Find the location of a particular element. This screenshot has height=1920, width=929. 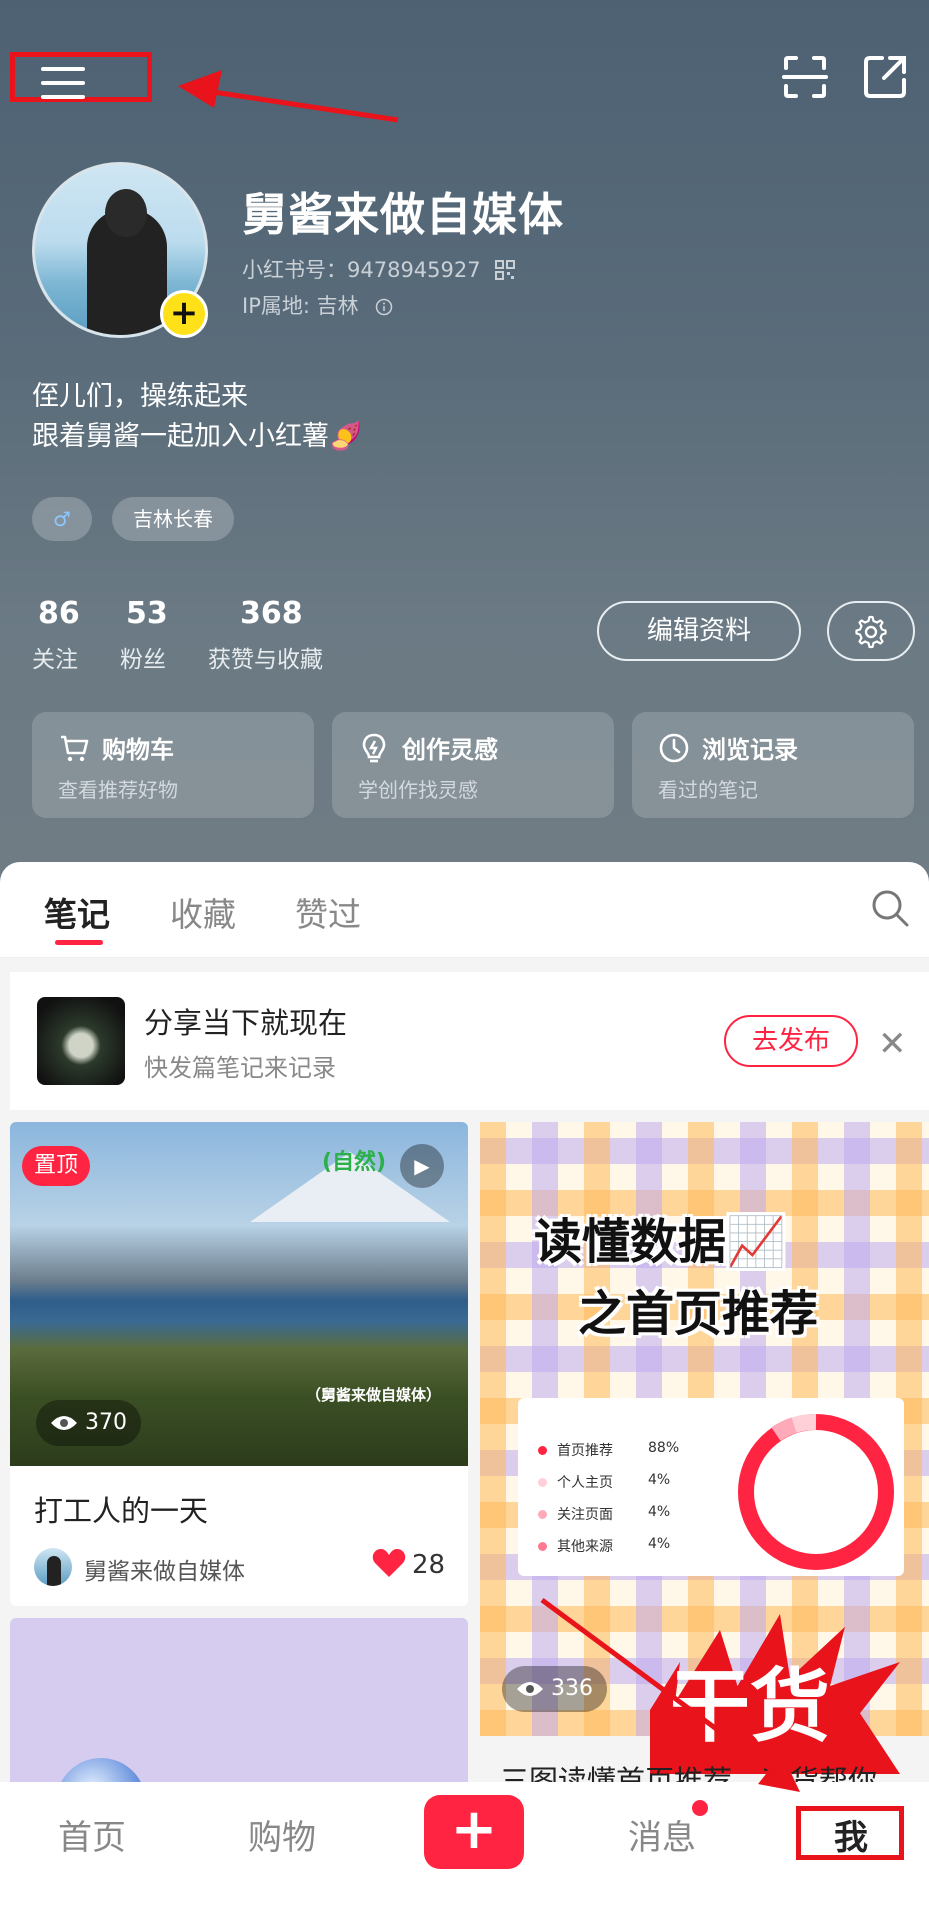

bulb-icon is located at coordinates (374, 748).